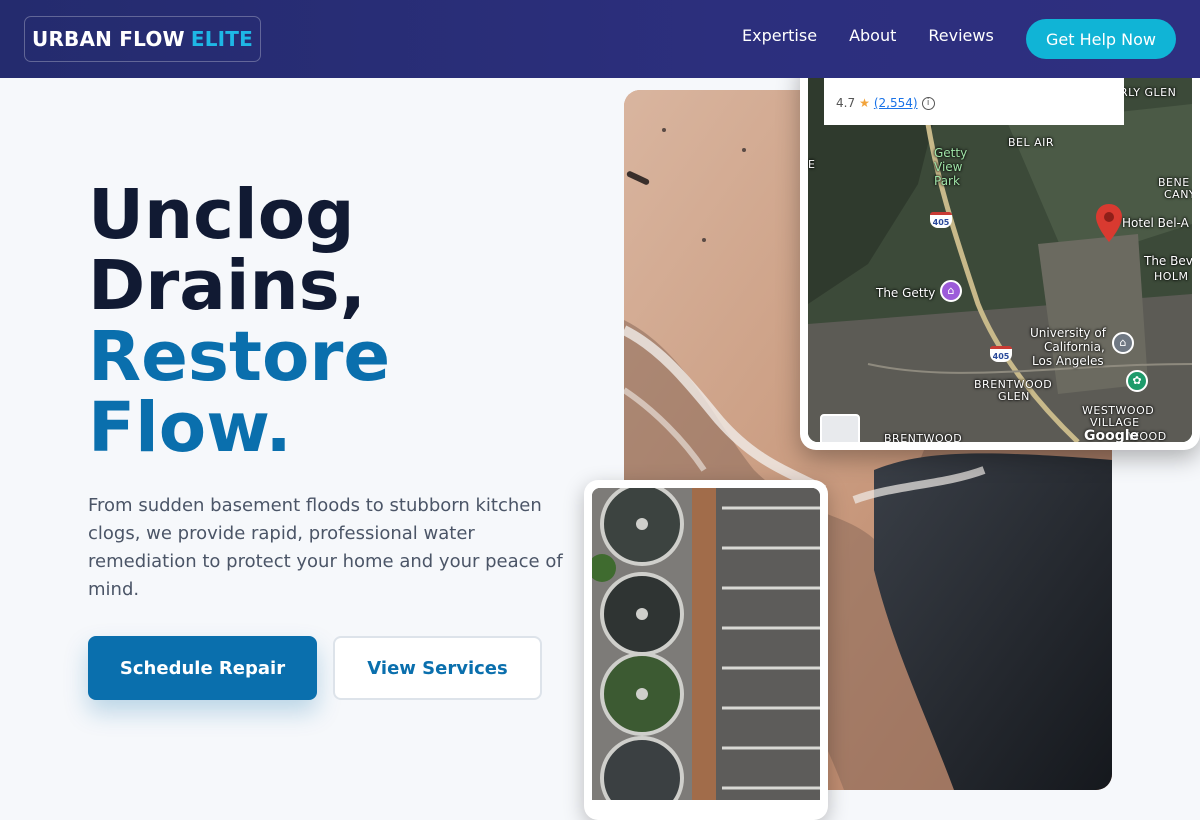  I want to click on nav-link-about: About, so click(872, 35).